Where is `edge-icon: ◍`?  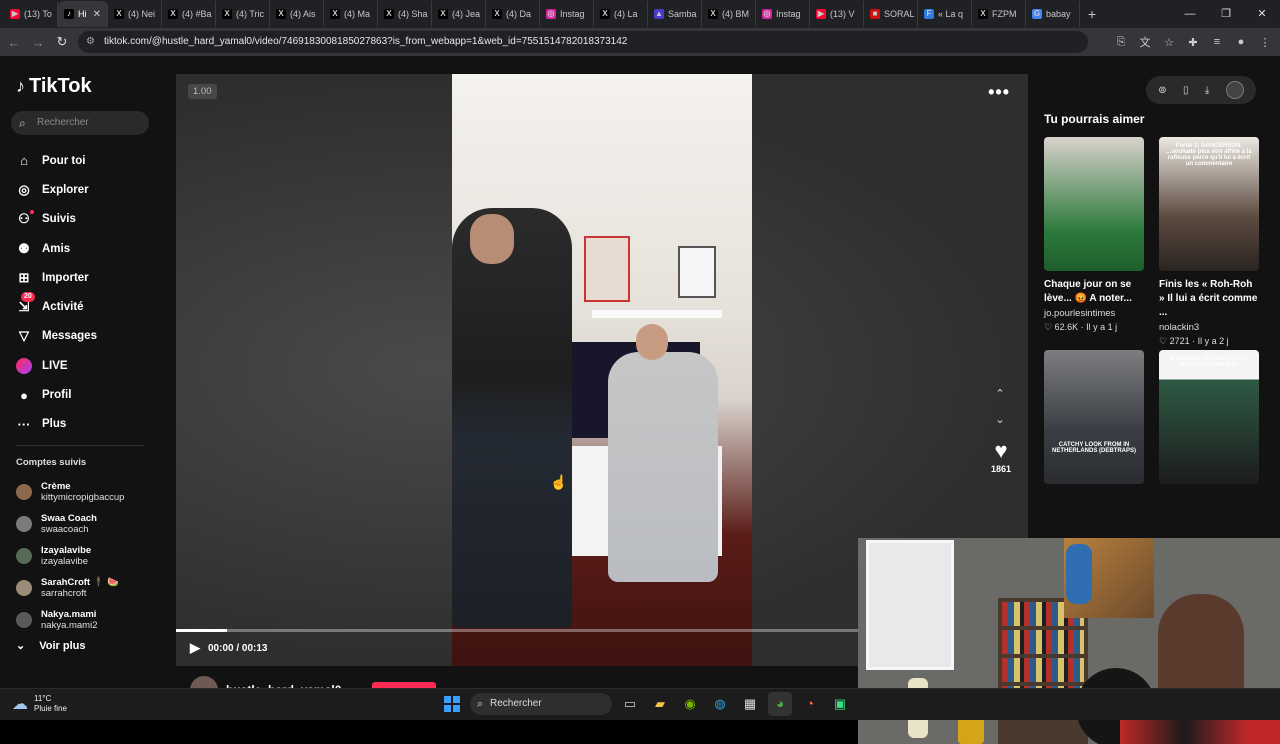 edge-icon: ◍ is located at coordinates (720, 704).